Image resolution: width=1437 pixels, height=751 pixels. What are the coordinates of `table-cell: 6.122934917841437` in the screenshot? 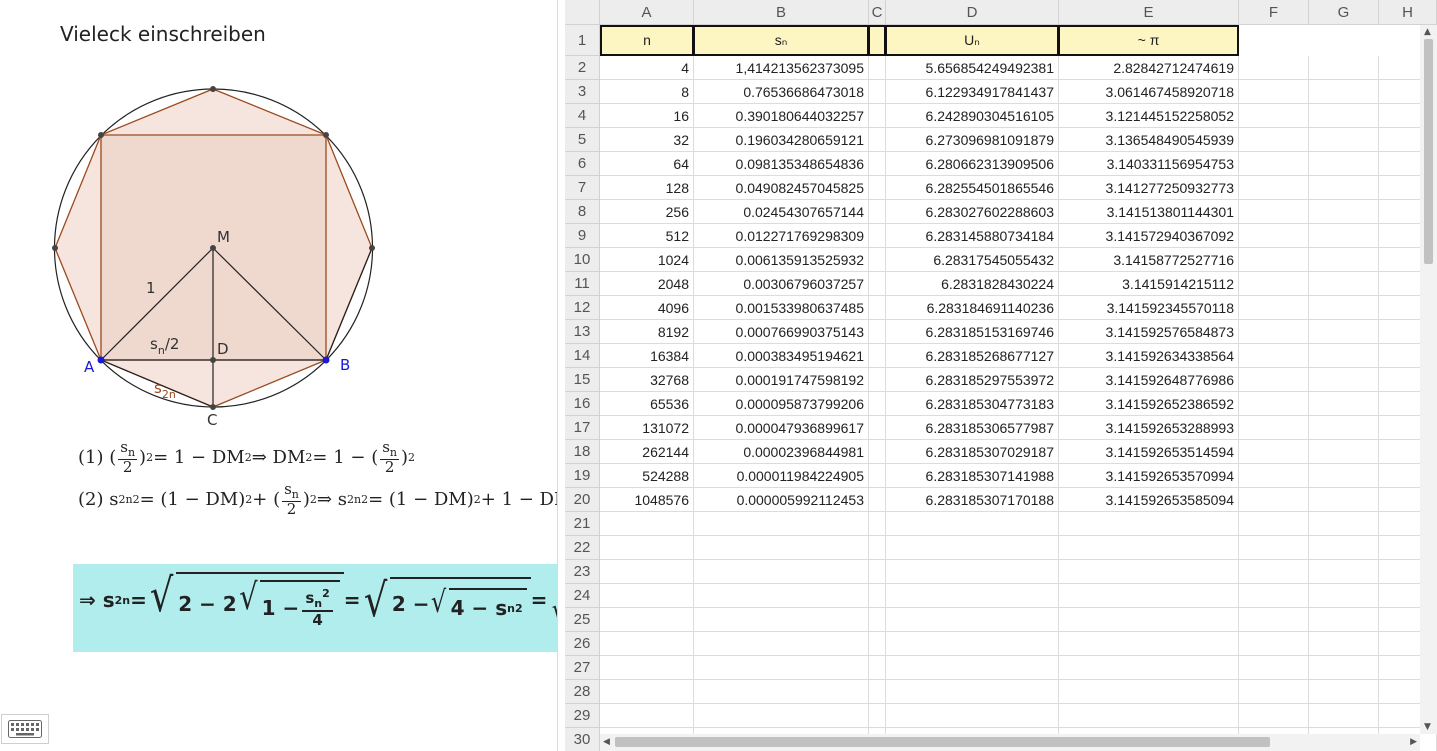 It's located at (972, 92).